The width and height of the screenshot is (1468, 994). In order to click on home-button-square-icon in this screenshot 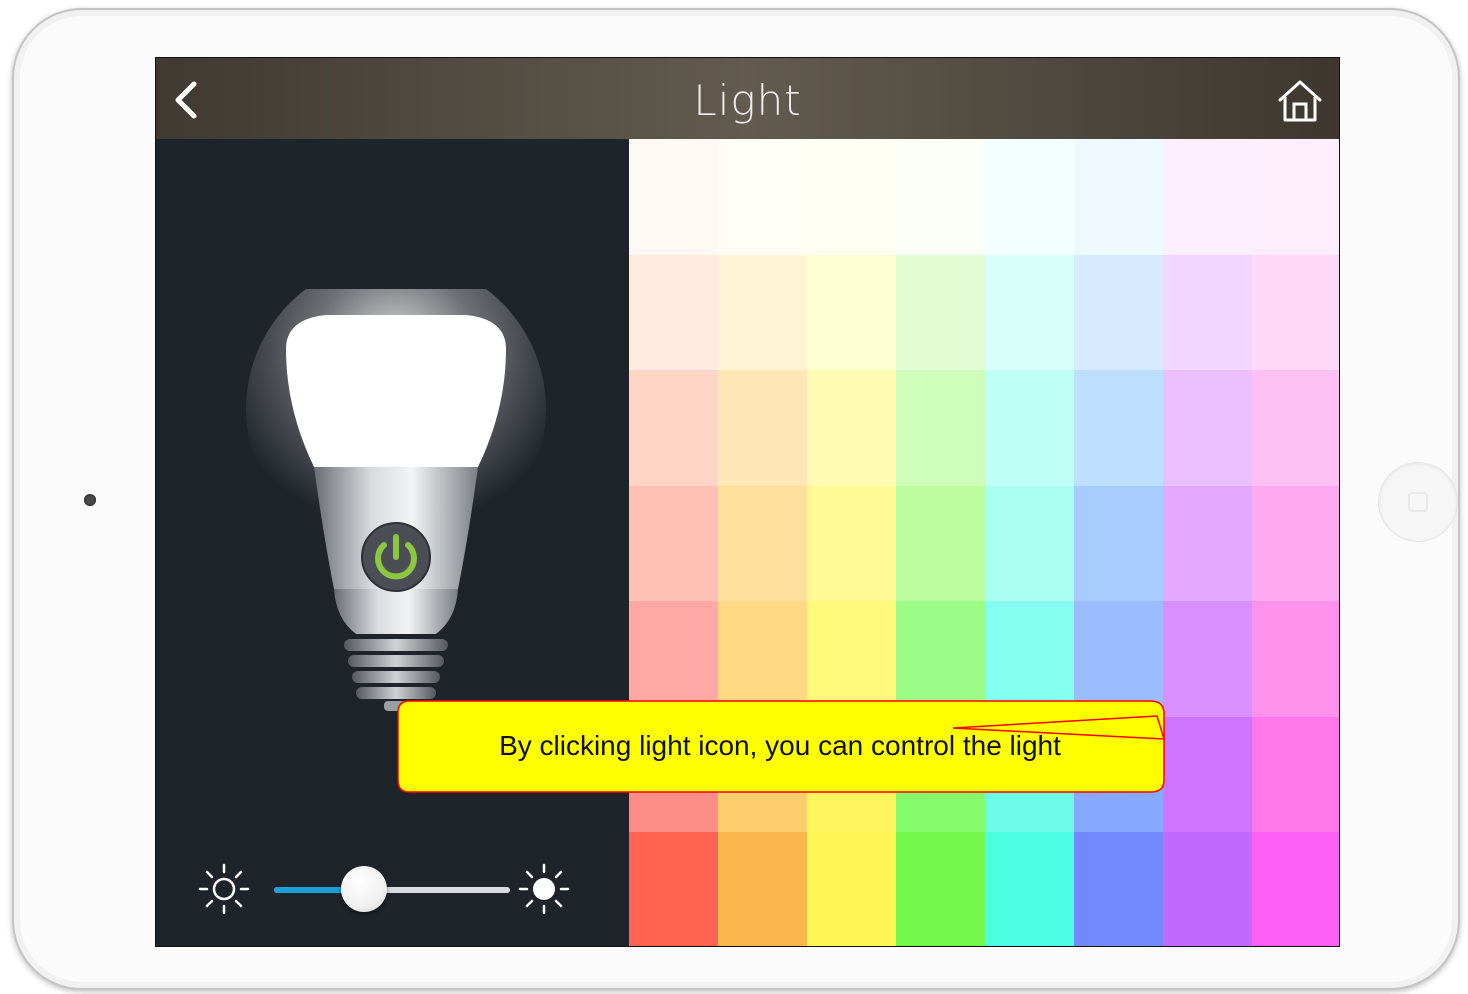, I will do `click(1418, 502)`.